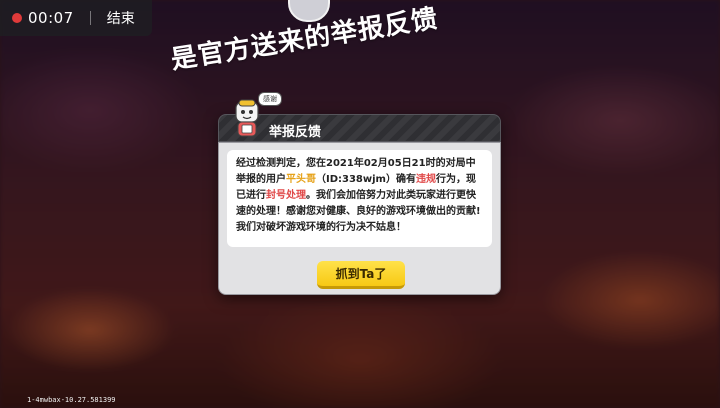  I want to click on reported-player-name: 平头哥, so click(301, 179).